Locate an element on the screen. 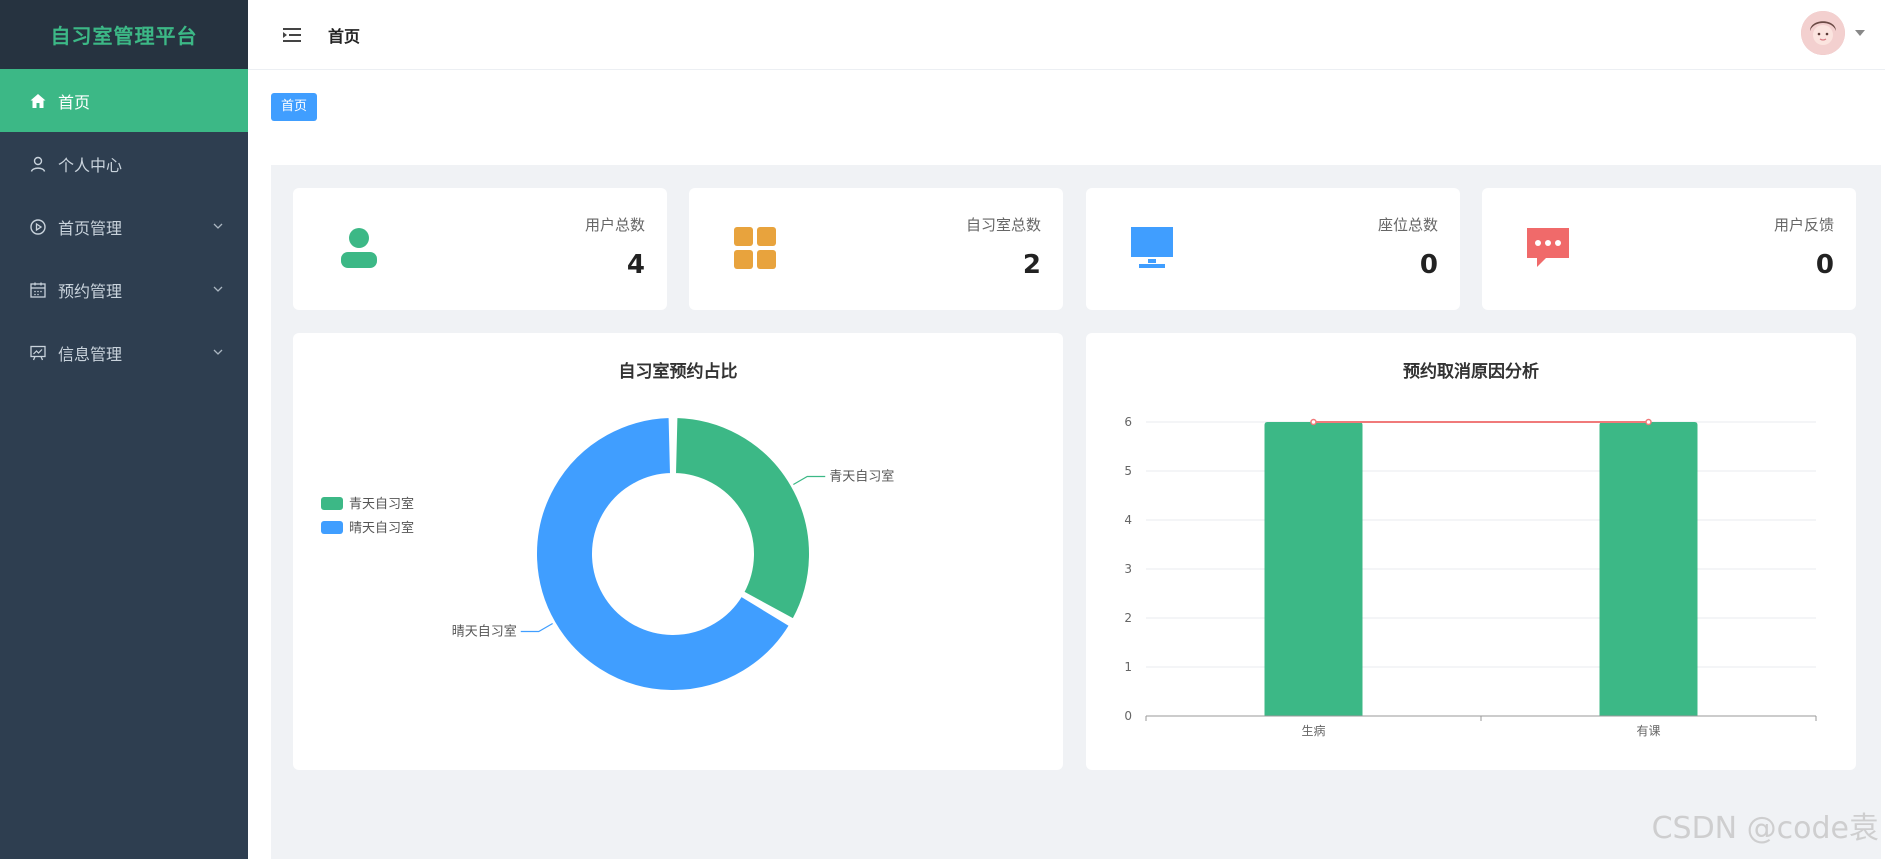 Image resolution: width=1885 pixels, height=859 pixels. presentation-chart-icon is located at coordinates (38, 353).